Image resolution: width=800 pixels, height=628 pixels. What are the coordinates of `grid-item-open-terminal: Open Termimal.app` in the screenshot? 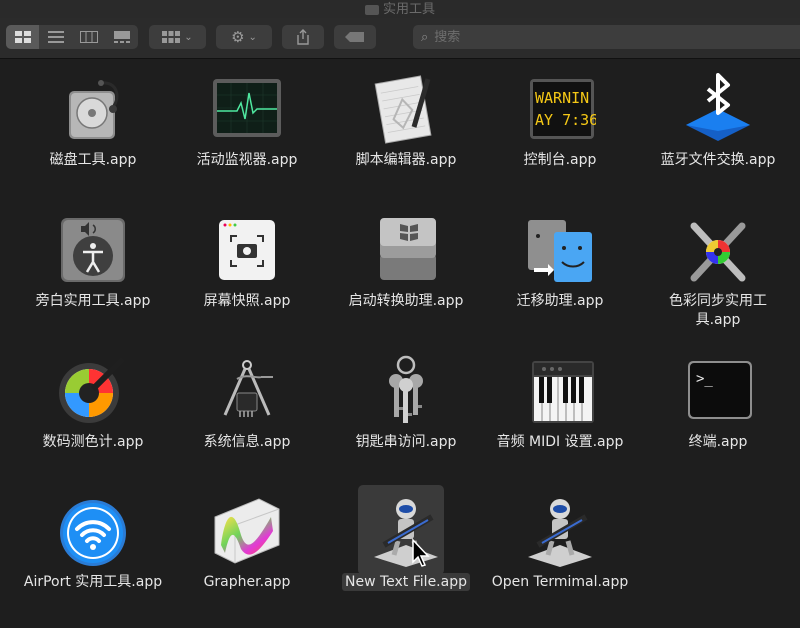 It's located at (560, 543).